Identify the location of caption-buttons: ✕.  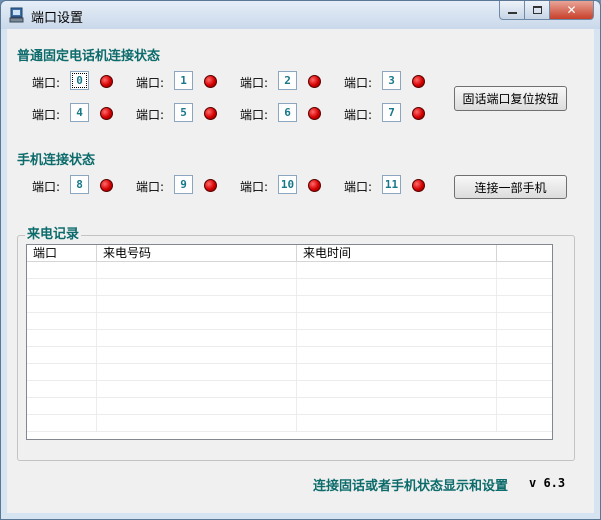
(546, 11).